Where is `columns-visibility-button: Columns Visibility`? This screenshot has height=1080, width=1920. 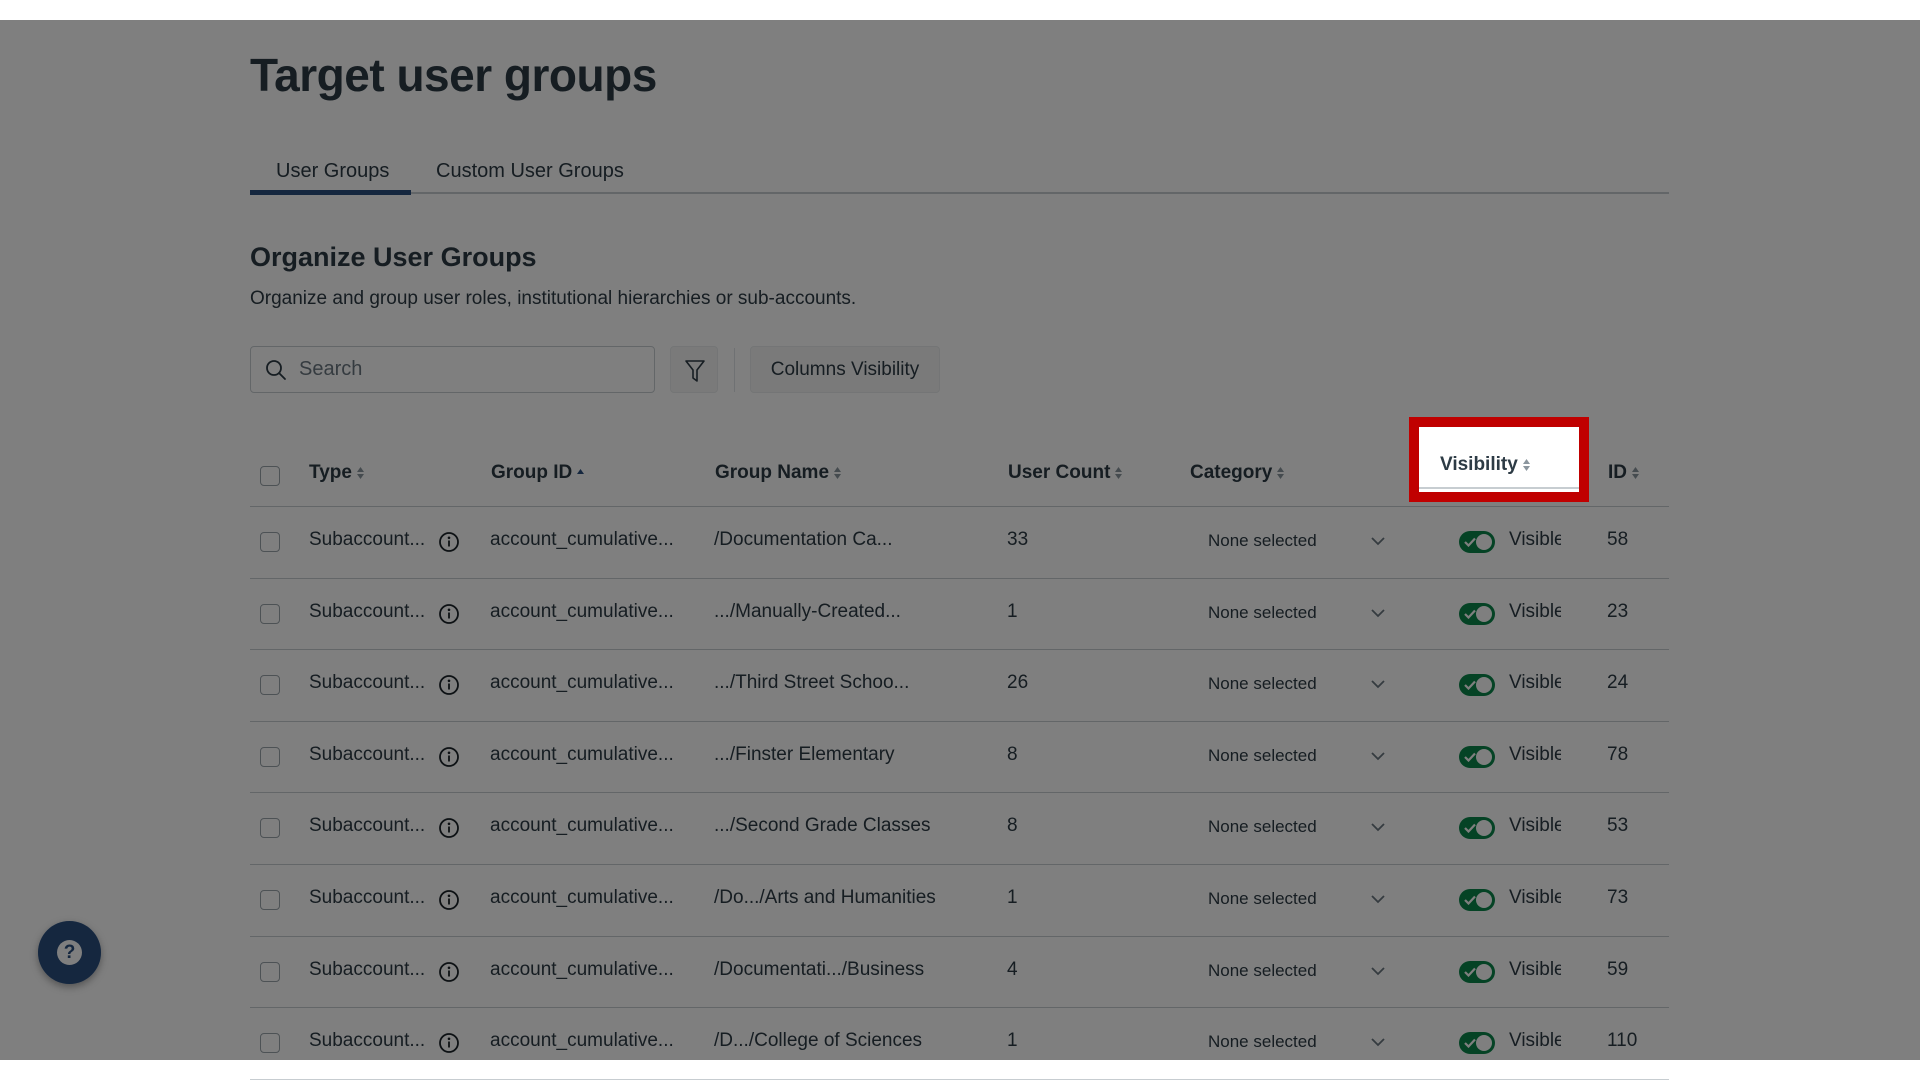
columns-visibility-button: Columns Visibility is located at coordinates (845, 369).